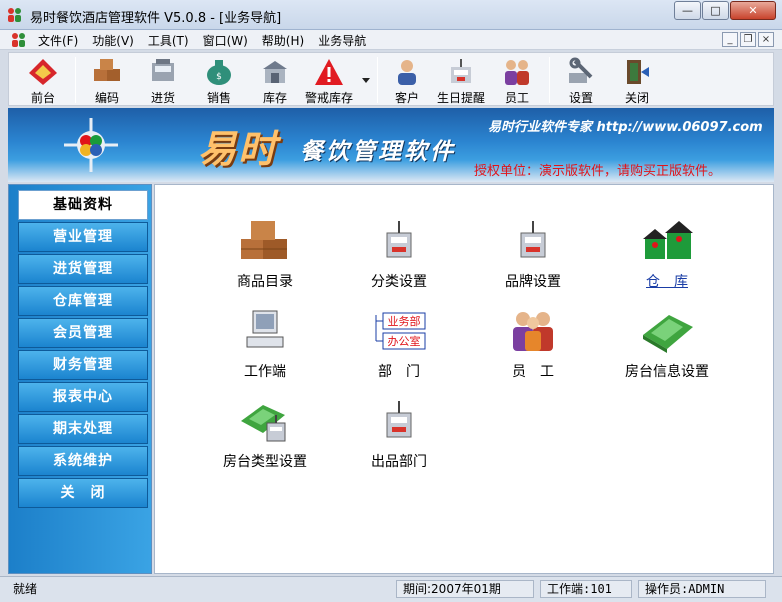 The image size is (782, 602). Describe the element at coordinates (83, 301) in the screenshot. I see `nav-warehouse-mgmt: 仓库管理` at that location.